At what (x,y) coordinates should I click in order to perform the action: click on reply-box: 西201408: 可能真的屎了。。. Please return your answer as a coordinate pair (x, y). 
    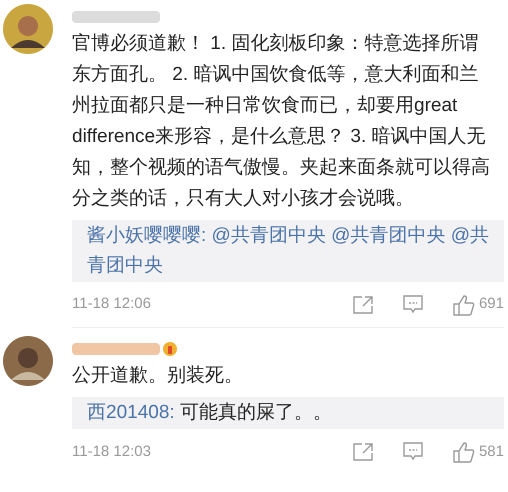
    Looking at the image, I should click on (288, 413).